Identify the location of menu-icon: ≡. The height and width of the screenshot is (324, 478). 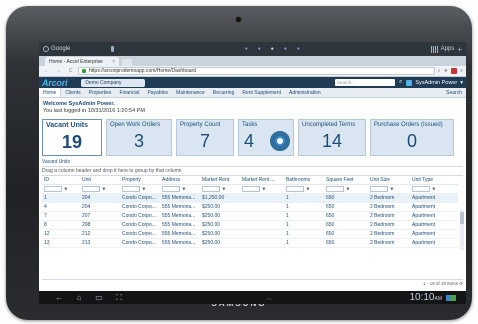
(461, 71).